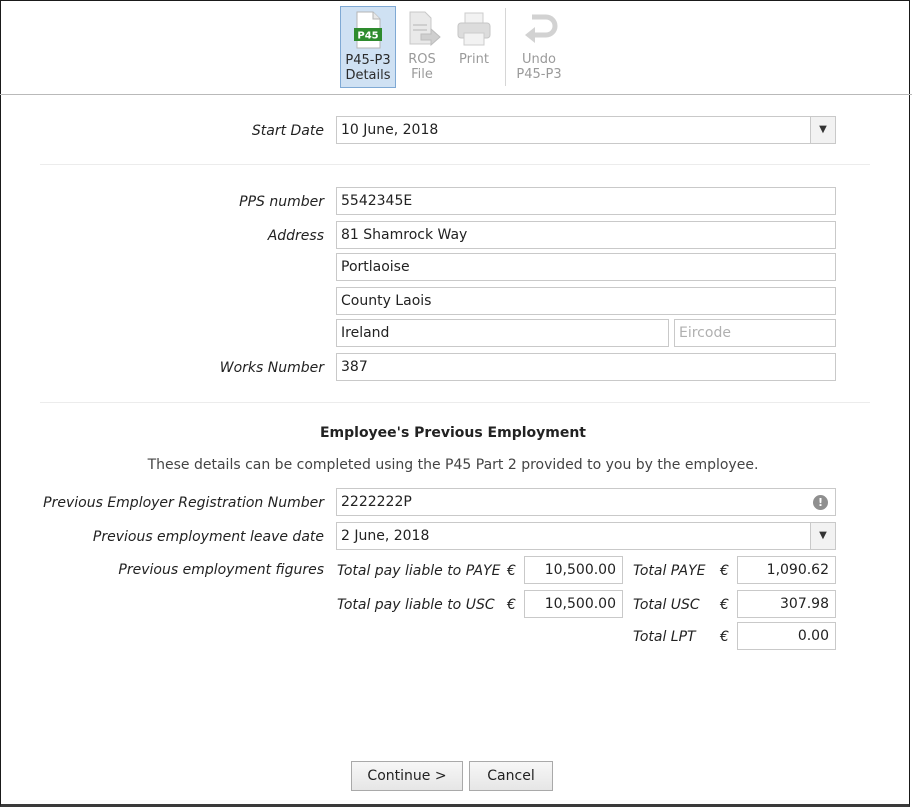 The height and width of the screenshot is (811, 912). What do you see at coordinates (416, 605) in the screenshot?
I see `pay-liable-usc-label: Total pay liable to USC` at bounding box center [416, 605].